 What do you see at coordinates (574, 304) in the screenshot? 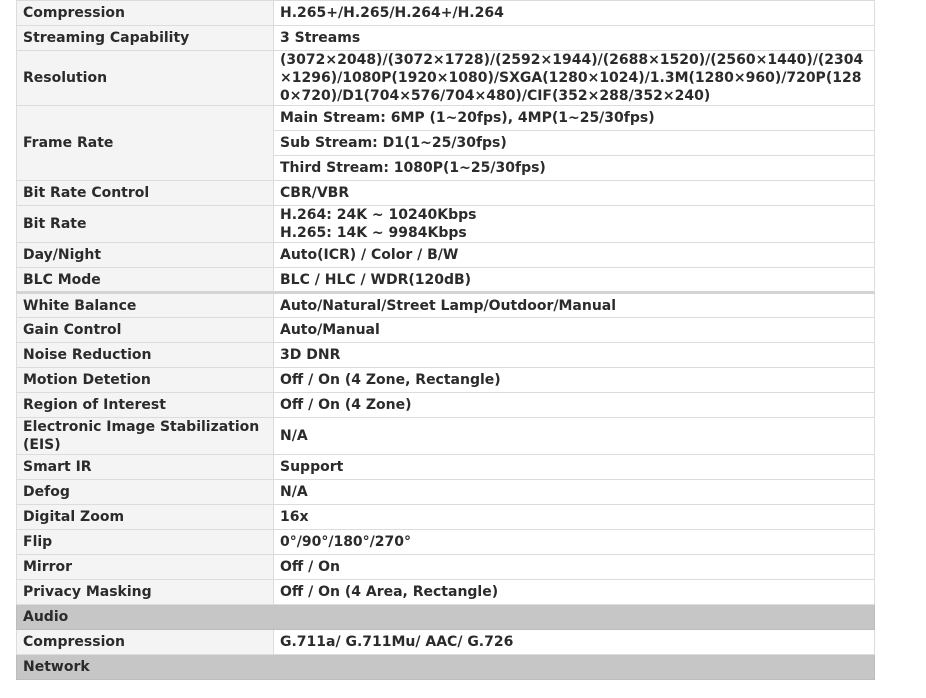
I see `spec-value: Auto/Natural/Street Lamp/Outdoor/Manual` at bounding box center [574, 304].